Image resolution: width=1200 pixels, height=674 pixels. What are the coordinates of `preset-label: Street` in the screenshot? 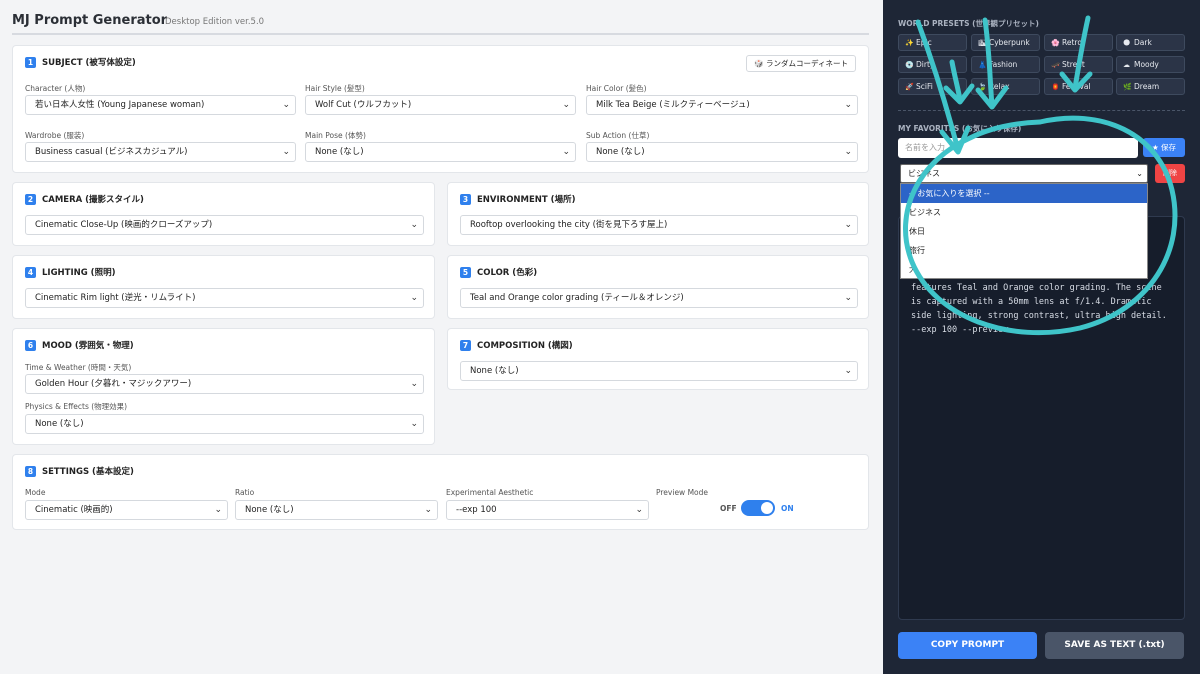 It's located at (1073, 64).